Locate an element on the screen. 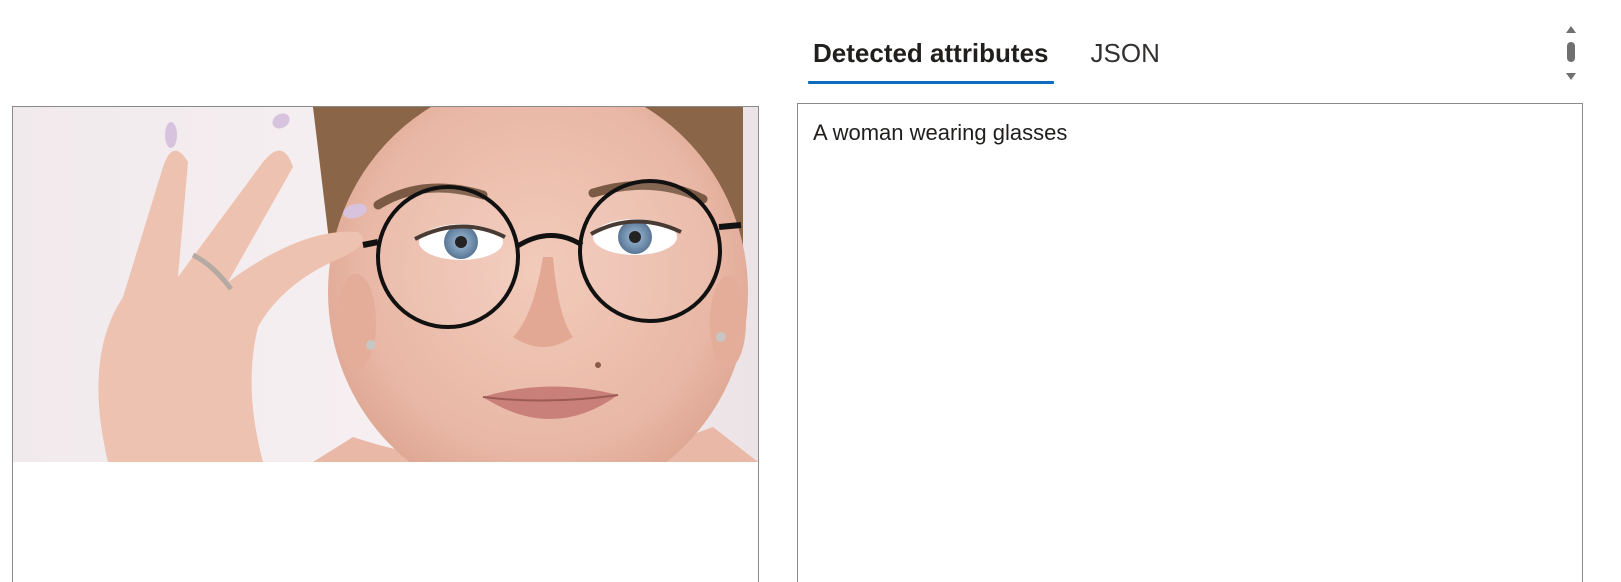 This screenshot has height=582, width=1621. tab-json: JSON is located at coordinates (1125, 56).